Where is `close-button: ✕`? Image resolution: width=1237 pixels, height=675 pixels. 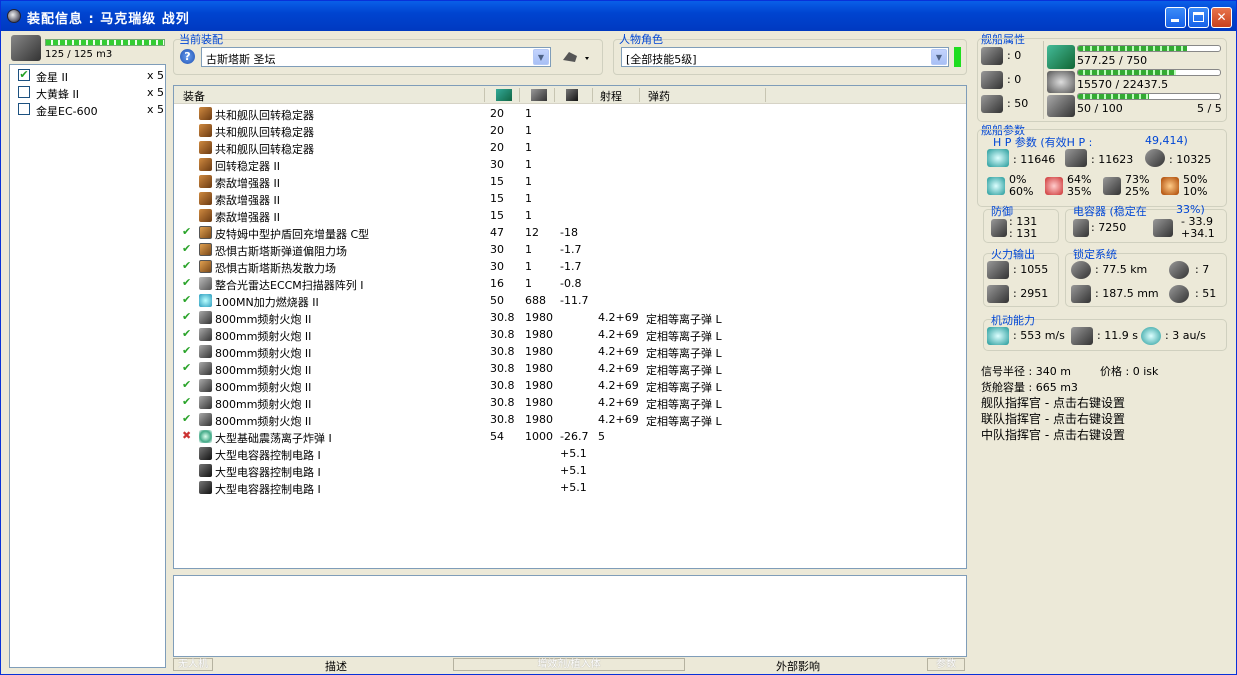
close-button: ✕ is located at coordinates (1221, 17).